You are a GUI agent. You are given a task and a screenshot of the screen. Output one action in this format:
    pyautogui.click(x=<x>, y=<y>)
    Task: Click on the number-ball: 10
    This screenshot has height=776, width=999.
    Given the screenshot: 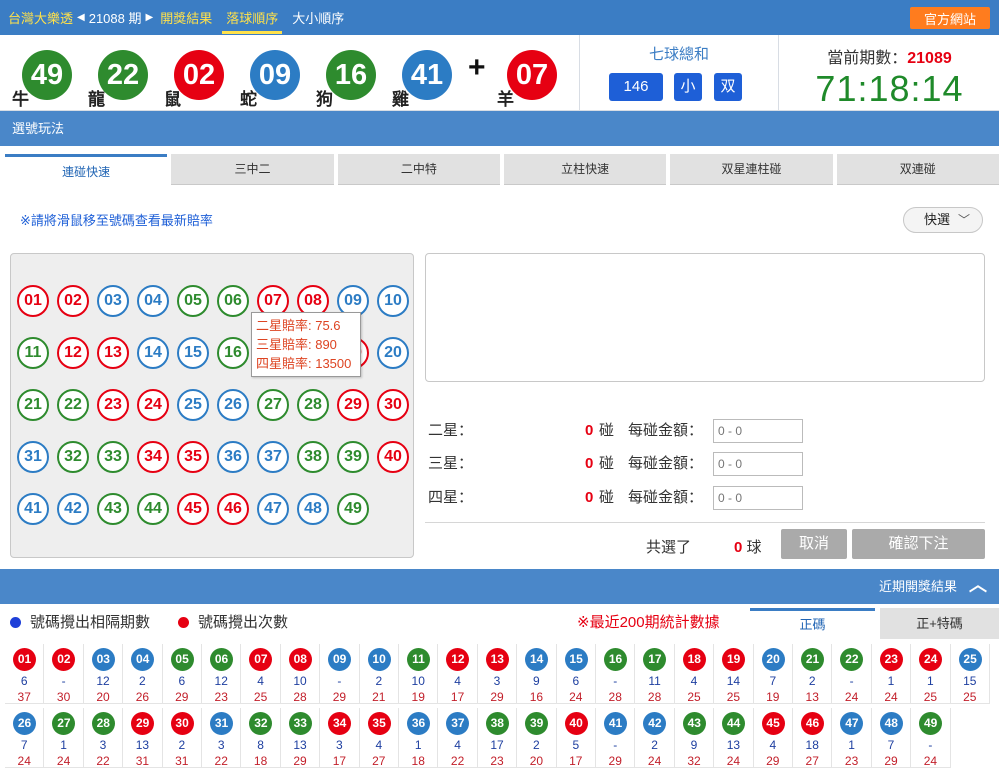 What is the action you would take?
    pyautogui.click(x=393, y=301)
    